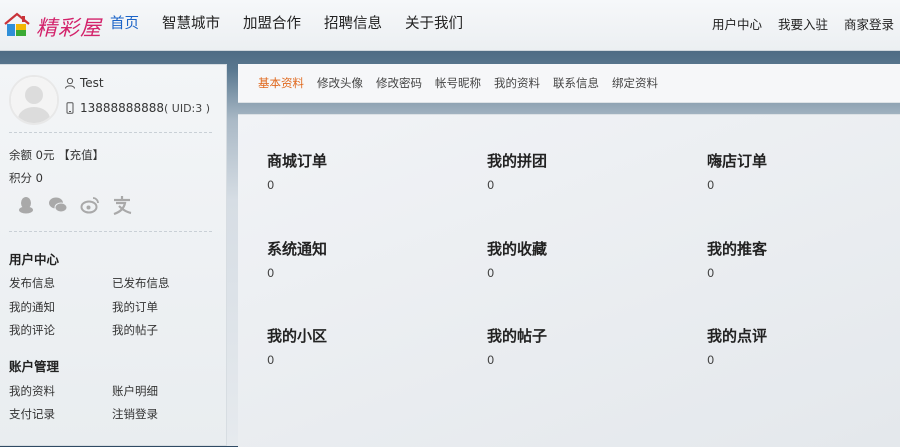 The height and width of the screenshot is (447, 900). I want to click on nav-jobs: 招聘信息, so click(353, 25).